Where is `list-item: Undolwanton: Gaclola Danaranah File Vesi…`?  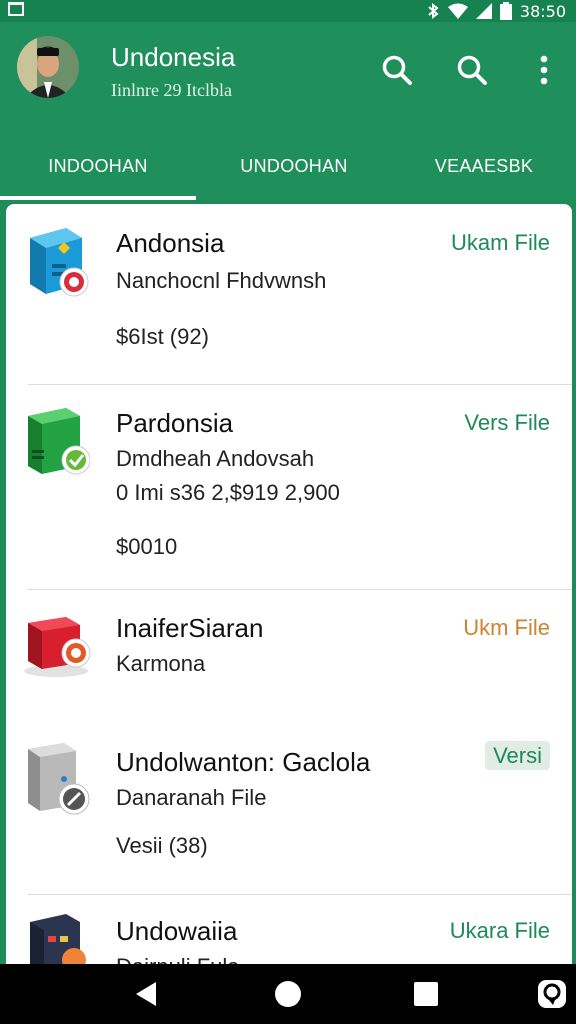 list-item: Undolwanton: Gaclola Danaranah File Vesi… is located at coordinates (289, 816).